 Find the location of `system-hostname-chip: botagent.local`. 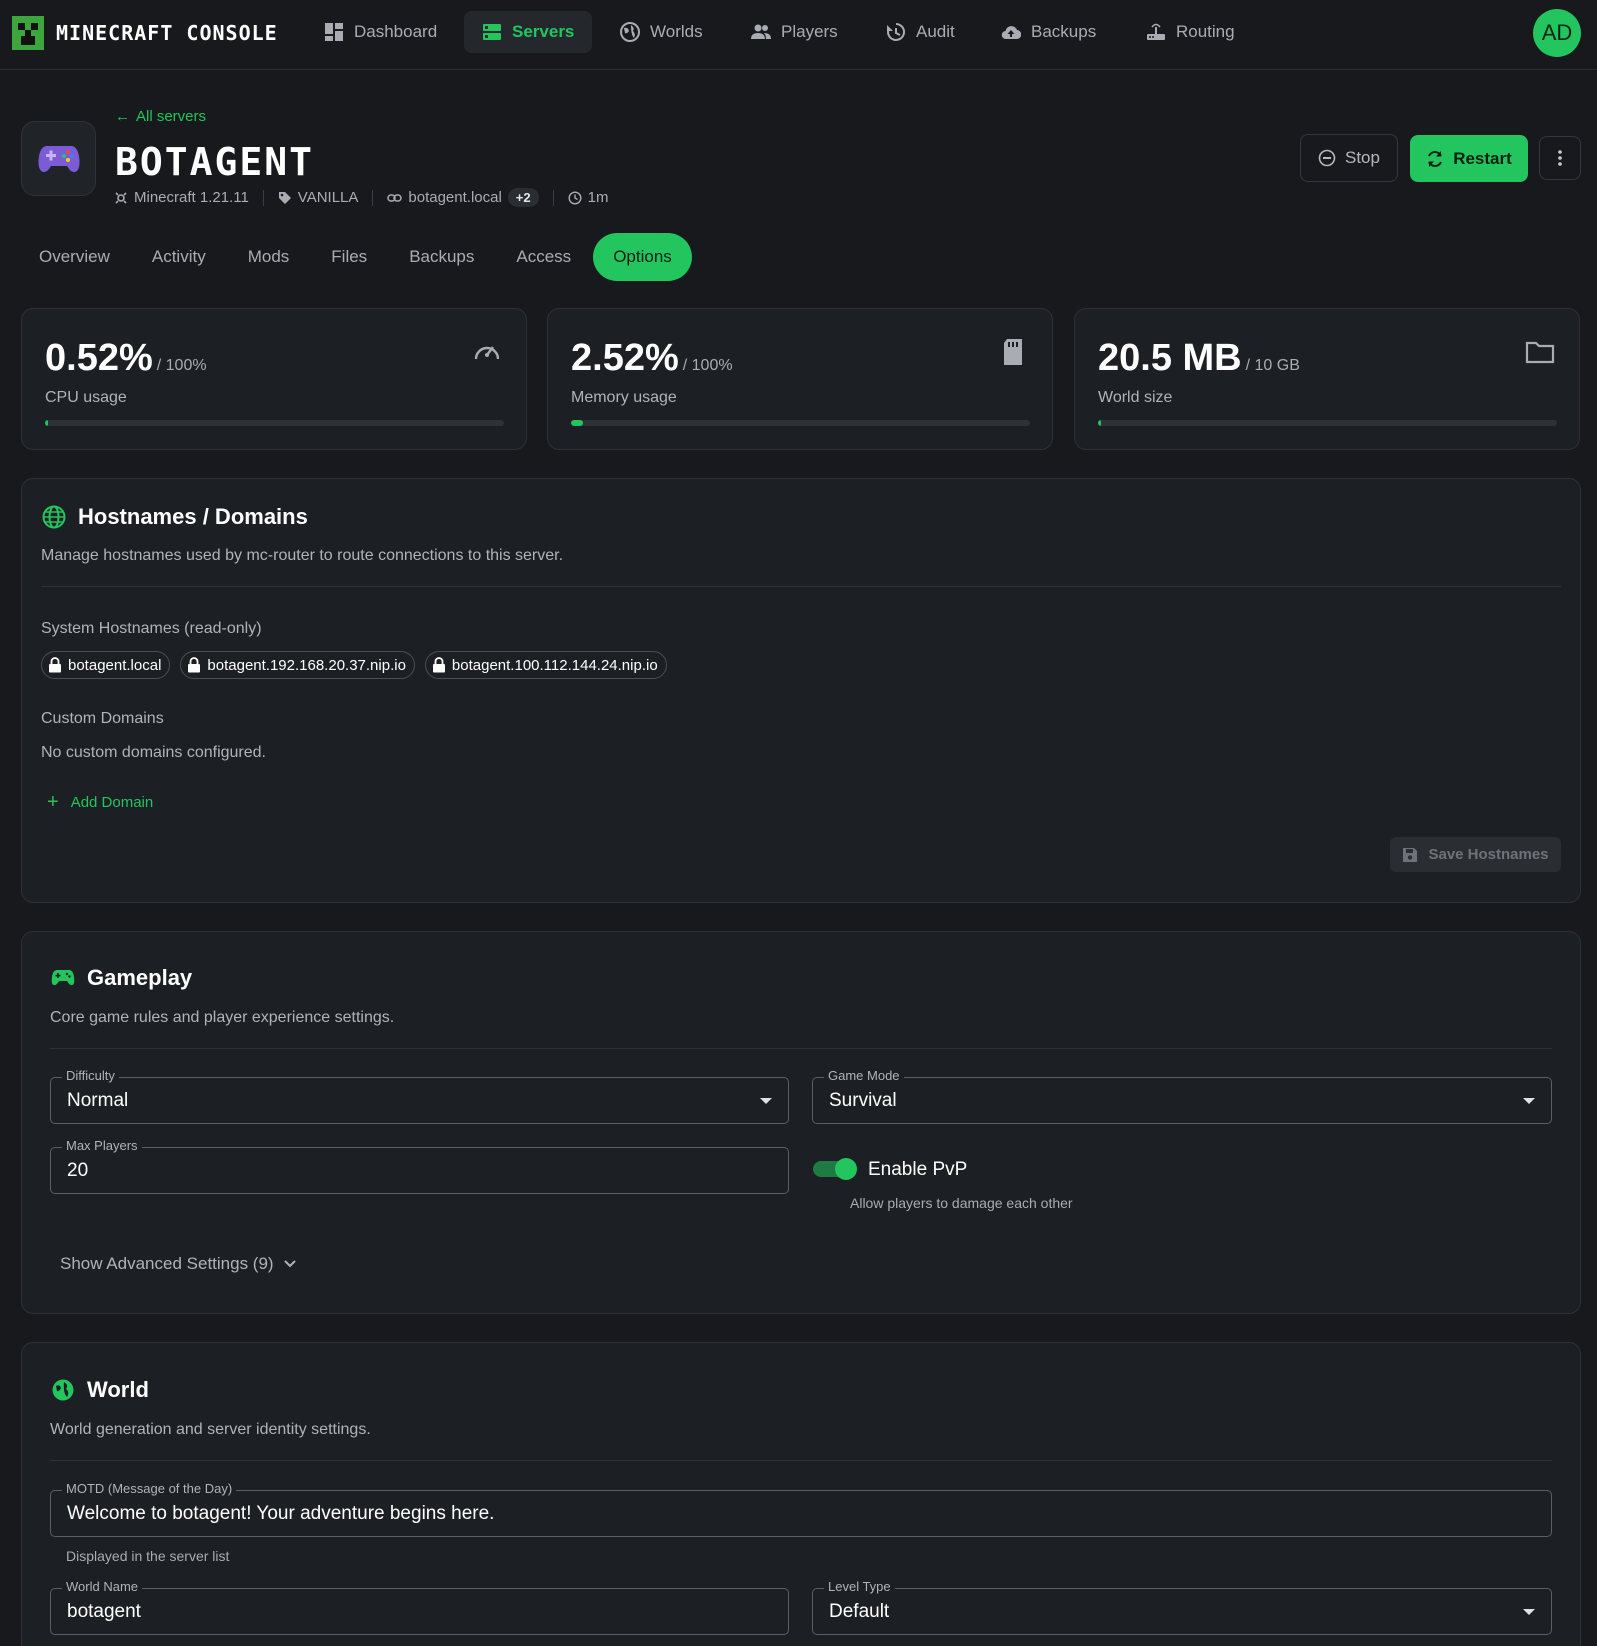

system-hostname-chip: botagent.local is located at coordinates (106, 665).